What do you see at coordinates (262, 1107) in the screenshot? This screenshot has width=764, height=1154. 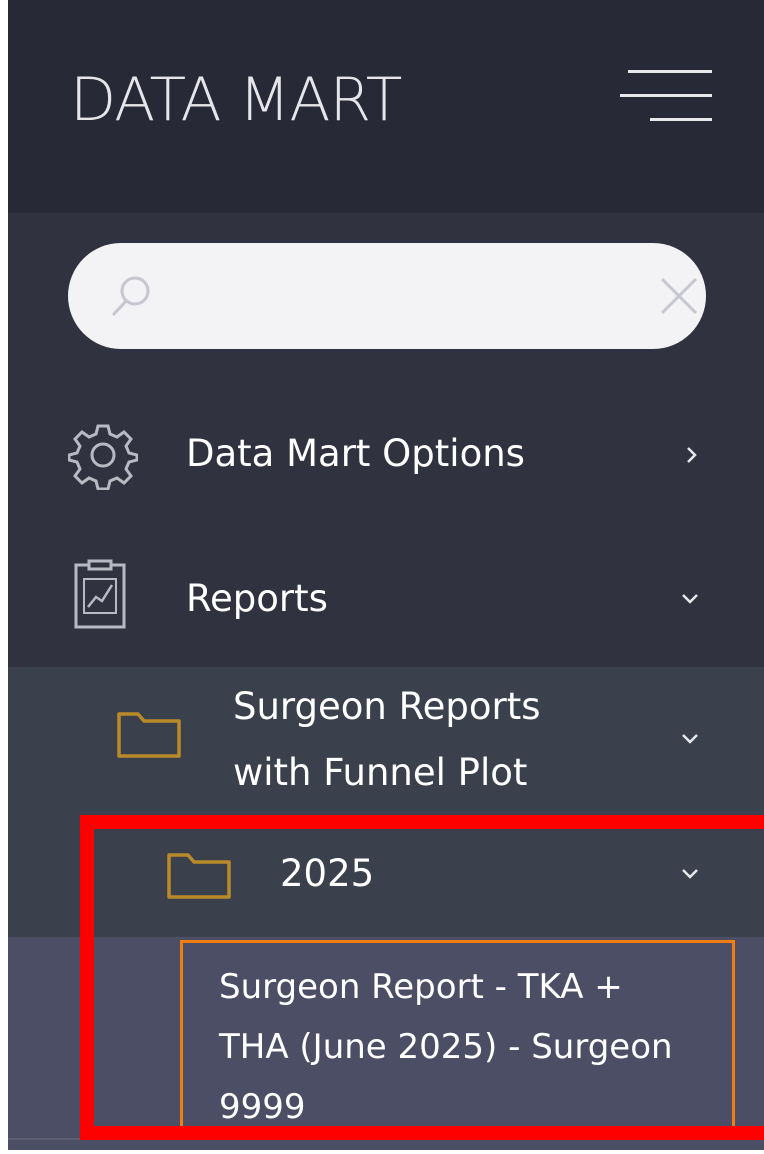 I see `report-label-line3: 9999` at bounding box center [262, 1107].